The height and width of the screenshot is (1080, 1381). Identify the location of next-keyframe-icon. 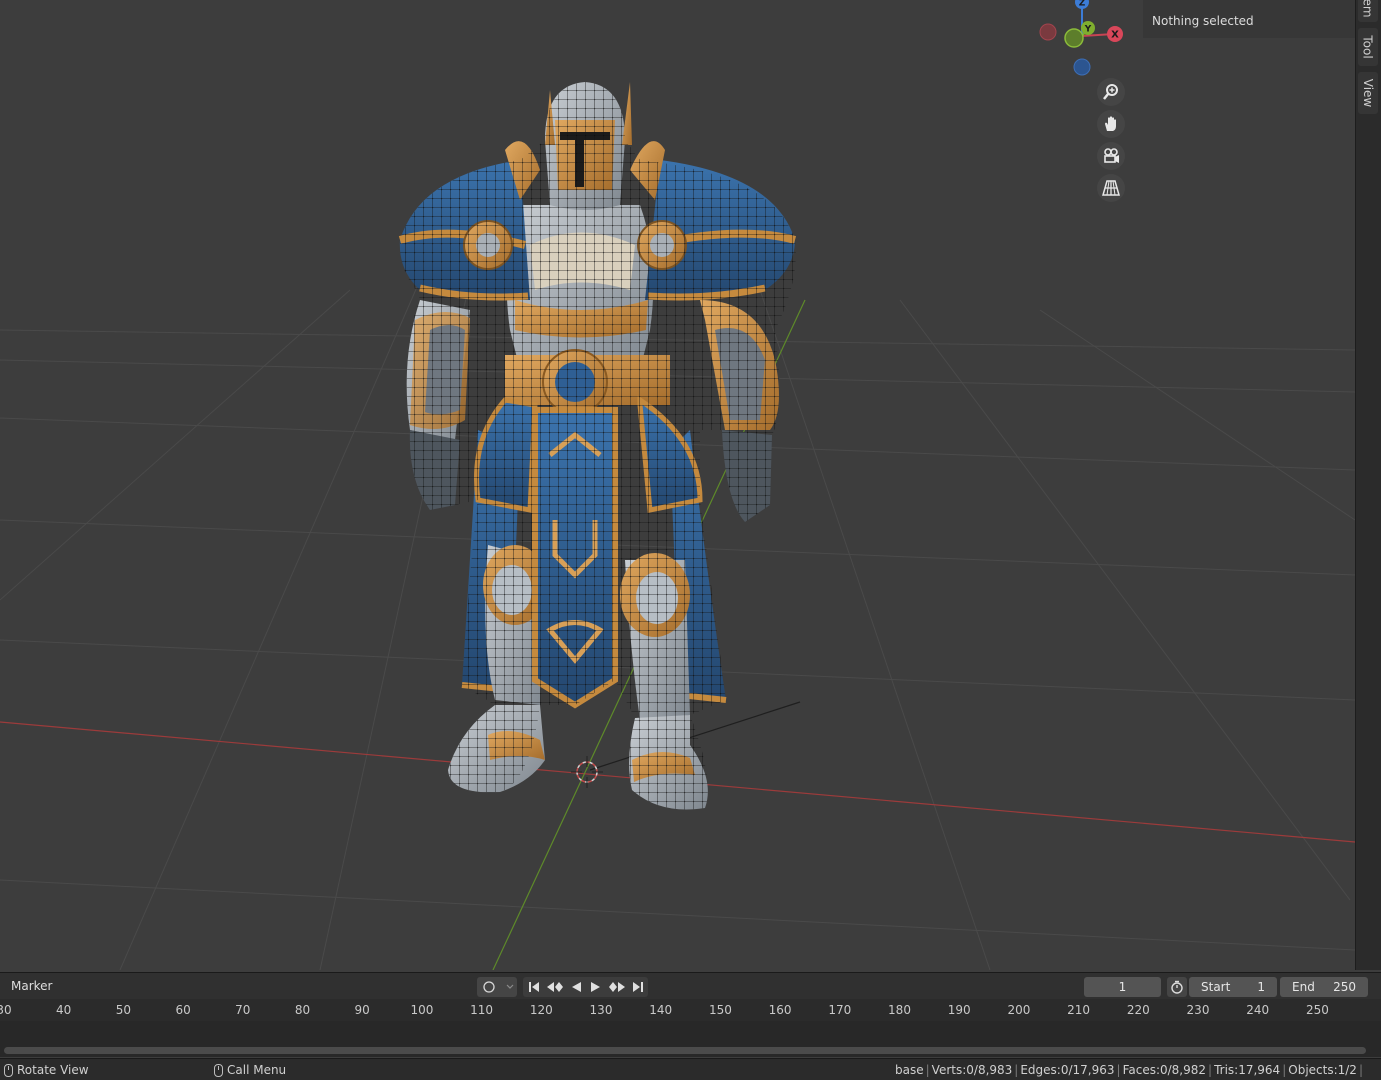
(617, 987).